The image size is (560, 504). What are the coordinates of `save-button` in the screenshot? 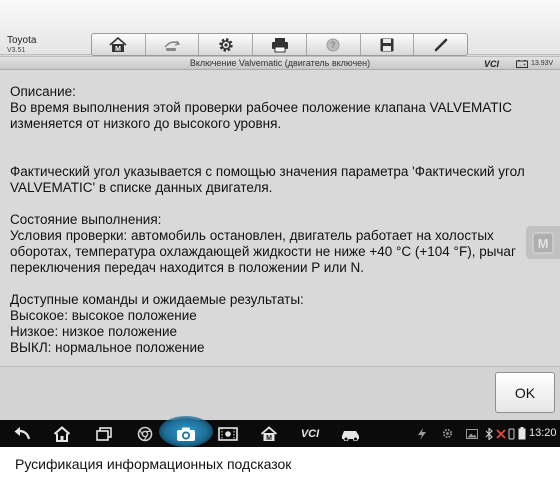 It's located at (388, 44).